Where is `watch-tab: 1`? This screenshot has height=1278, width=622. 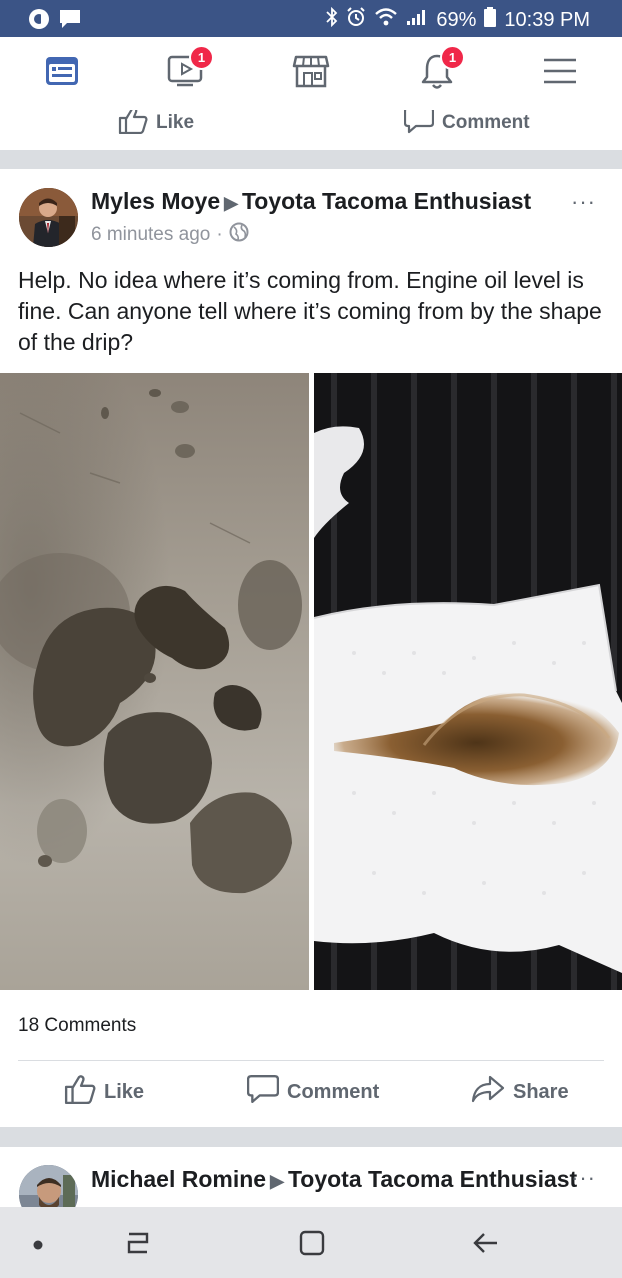
watch-tab: 1 is located at coordinates (189, 70).